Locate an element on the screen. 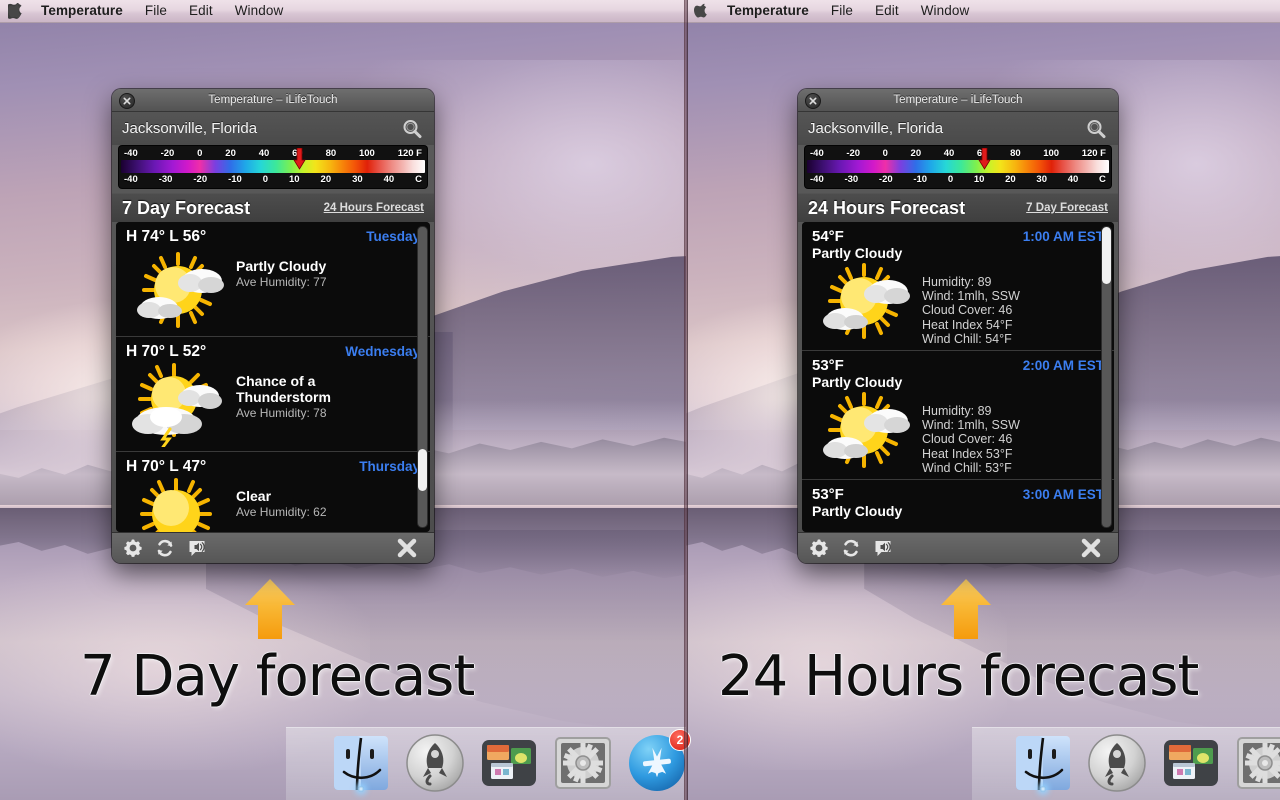 Image resolution: width=1280 pixels, height=800 pixels. c-tick: 10 is located at coordinates (294, 179).